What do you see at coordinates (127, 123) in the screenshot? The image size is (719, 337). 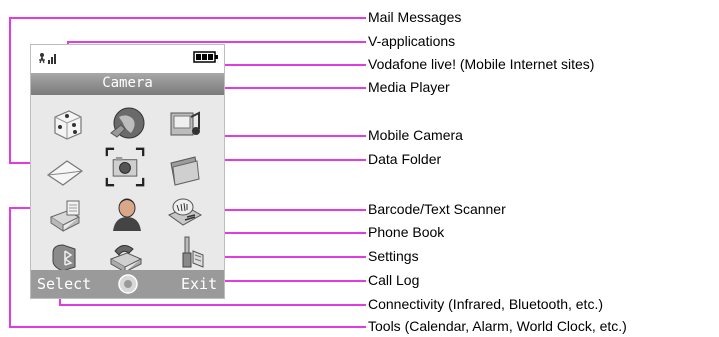 I see `globe-icon` at bounding box center [127, 123].